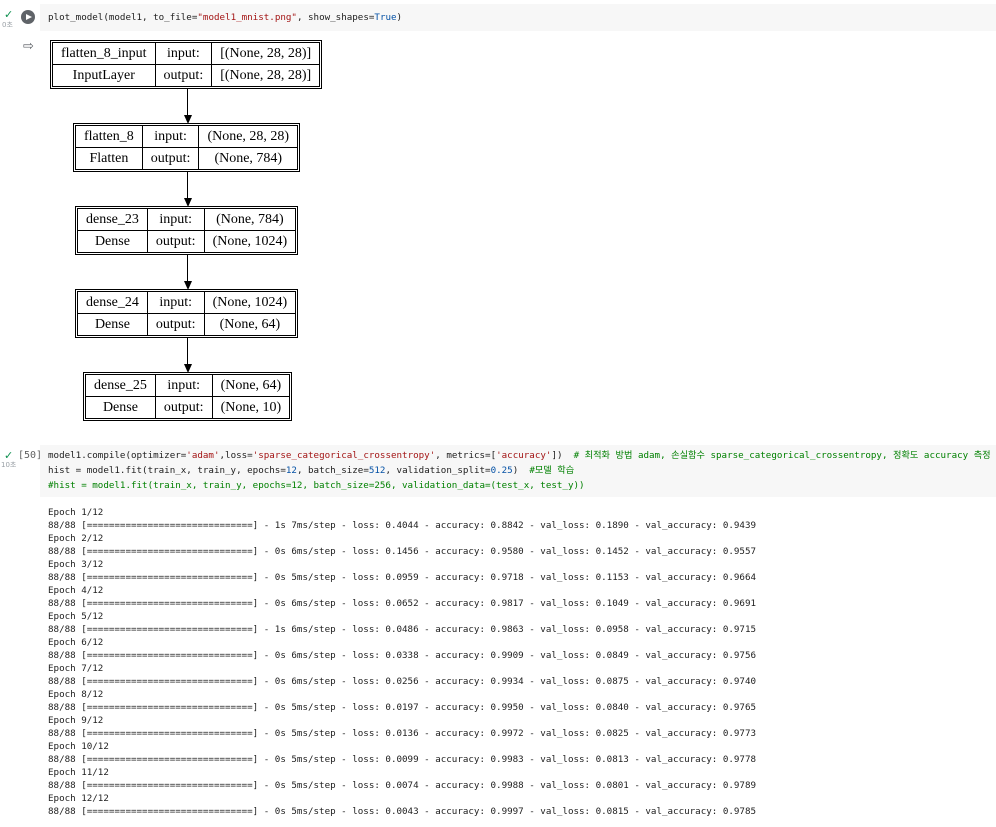 The image size is (996, 827). I want to click on code-token: ), so click(521, 470).